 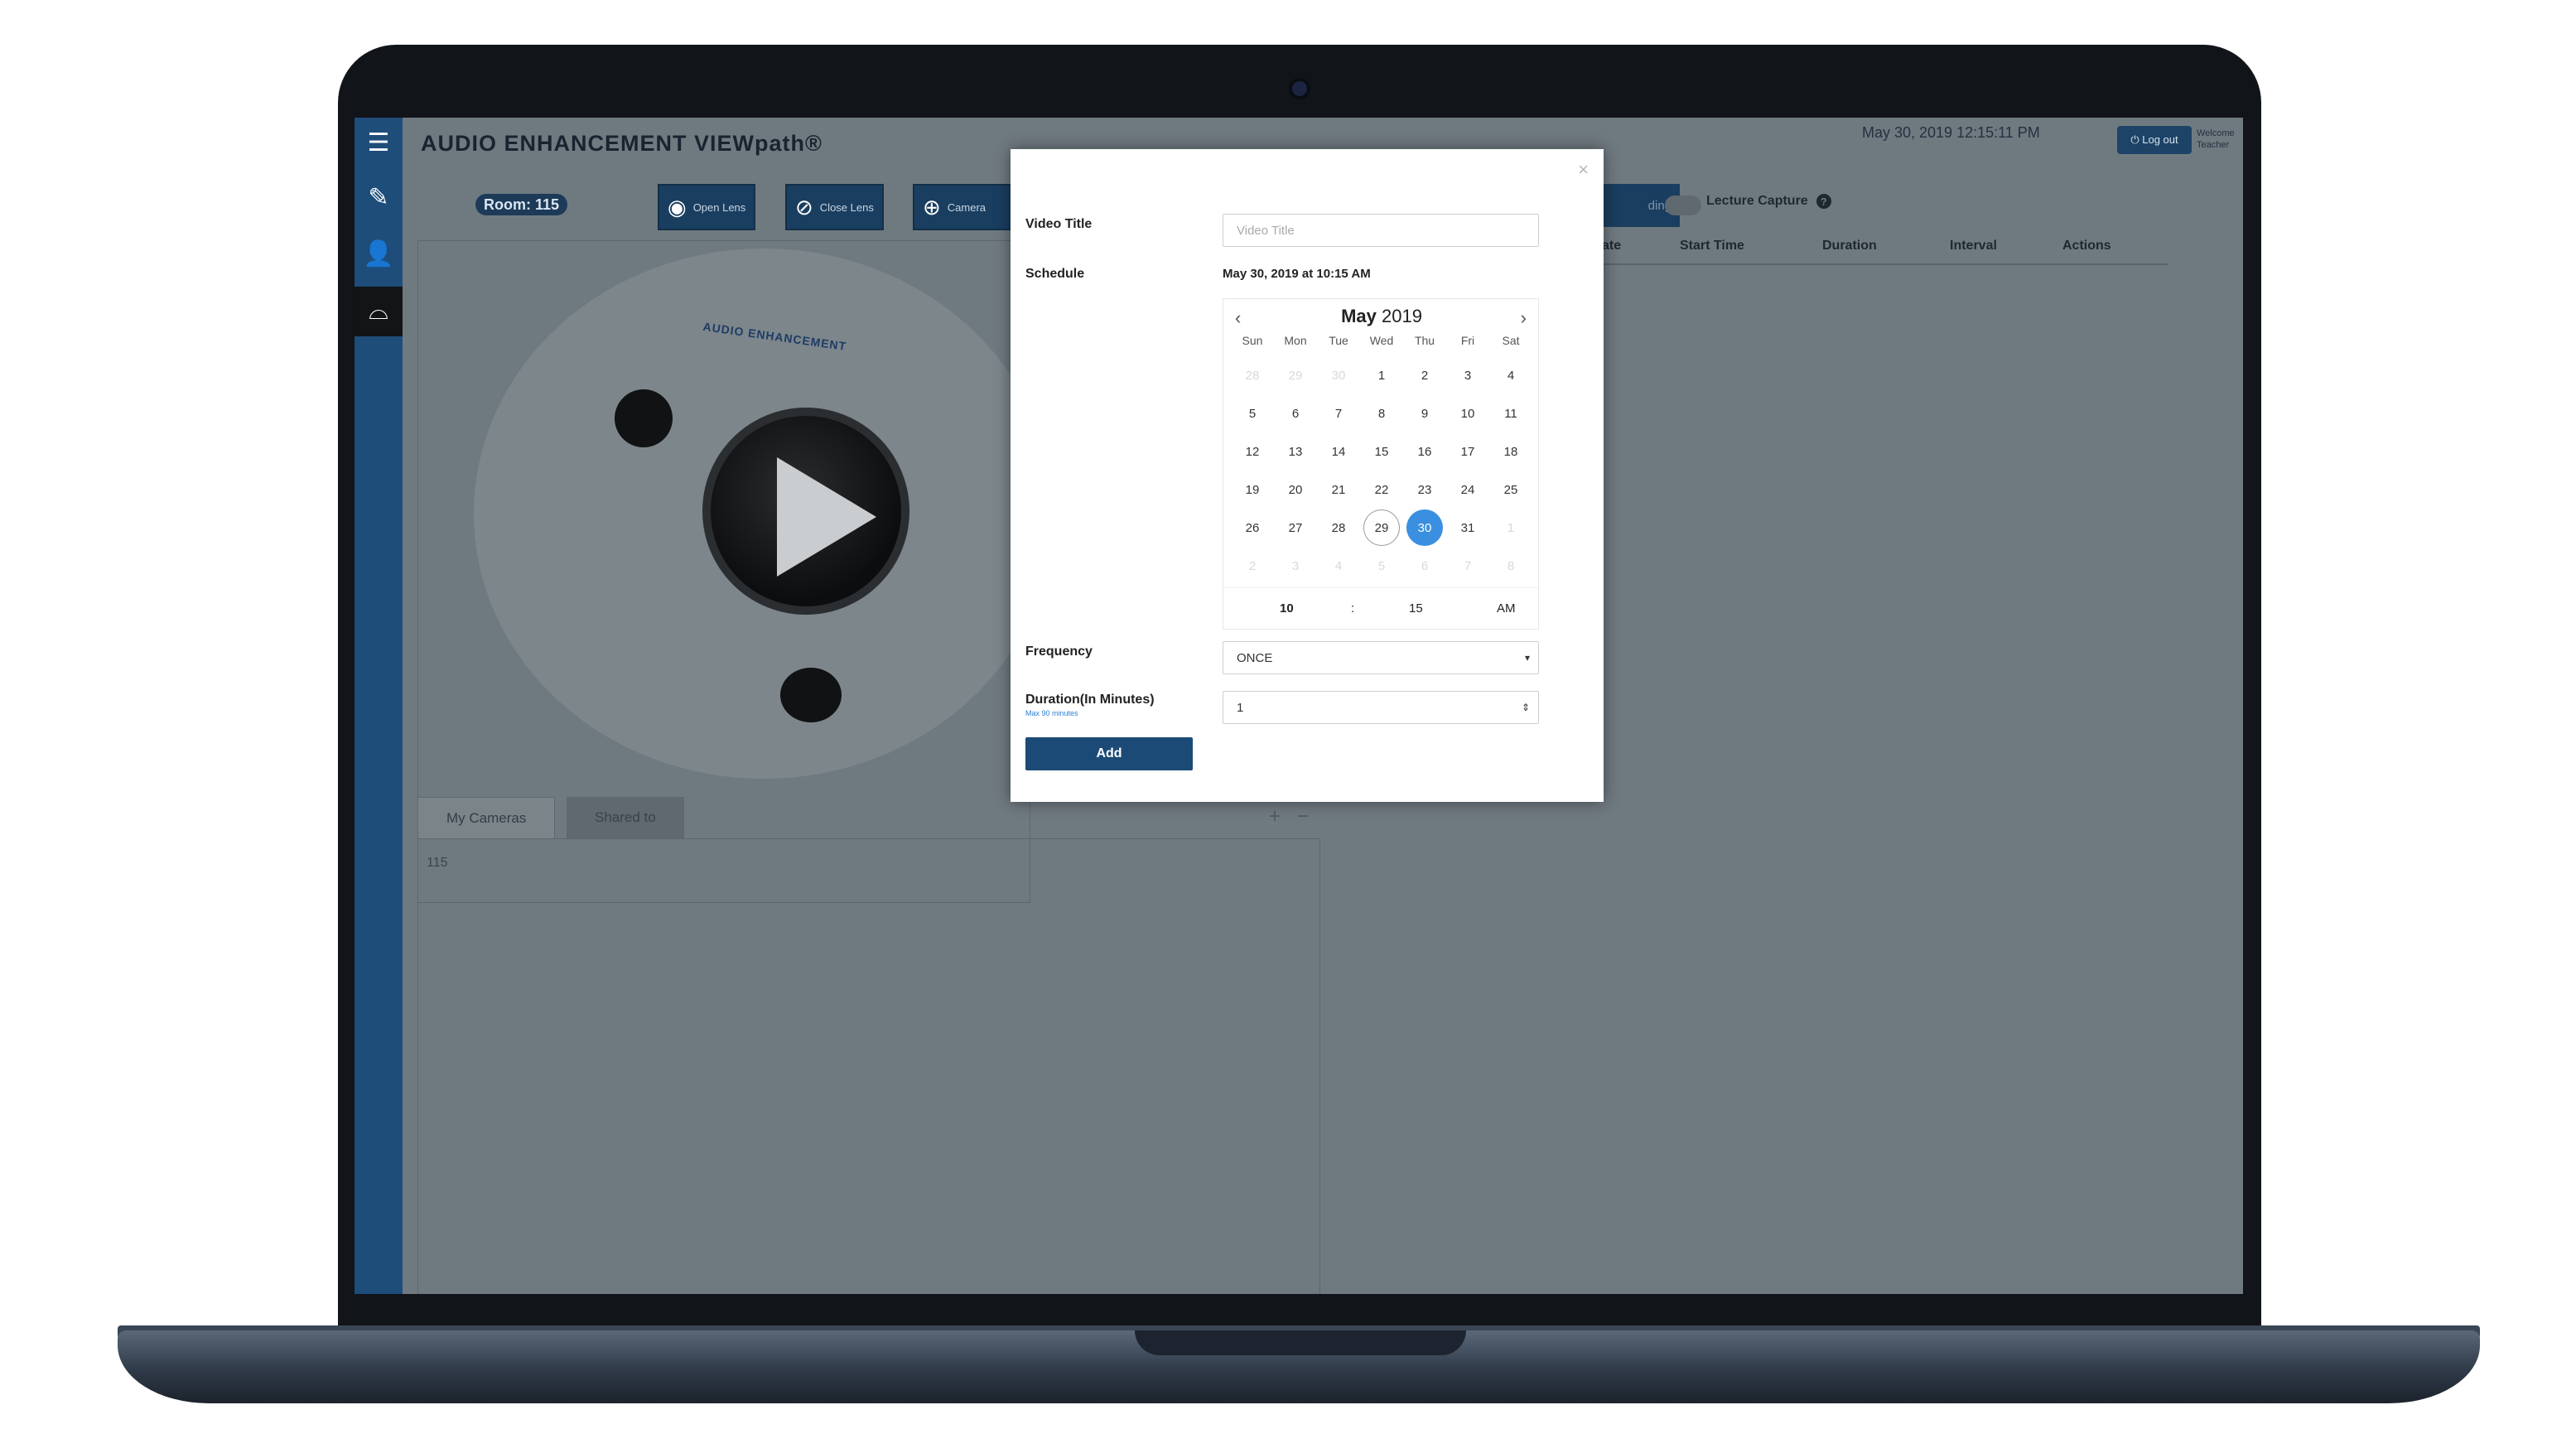 I want to click on help-icon: ?, so click(x=1823, y=201).